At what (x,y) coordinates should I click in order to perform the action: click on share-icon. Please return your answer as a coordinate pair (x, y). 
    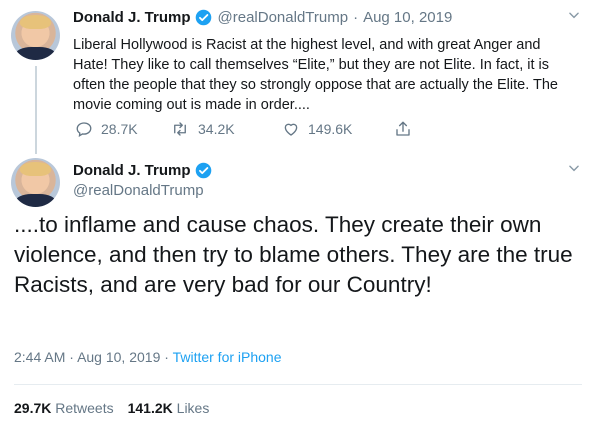
    Looking at the image, I should click on (403, 128).